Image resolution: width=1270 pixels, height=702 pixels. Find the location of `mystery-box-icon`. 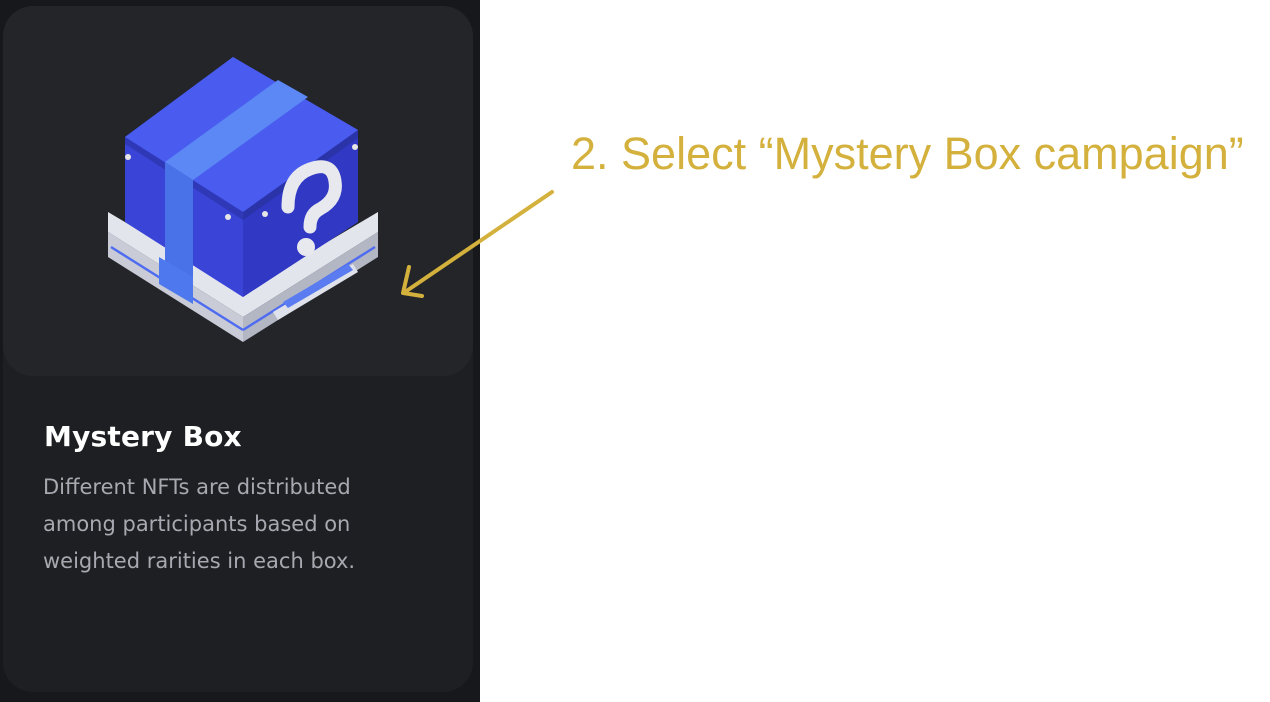

mystery-box-icon is located at coordinates (243, 199).